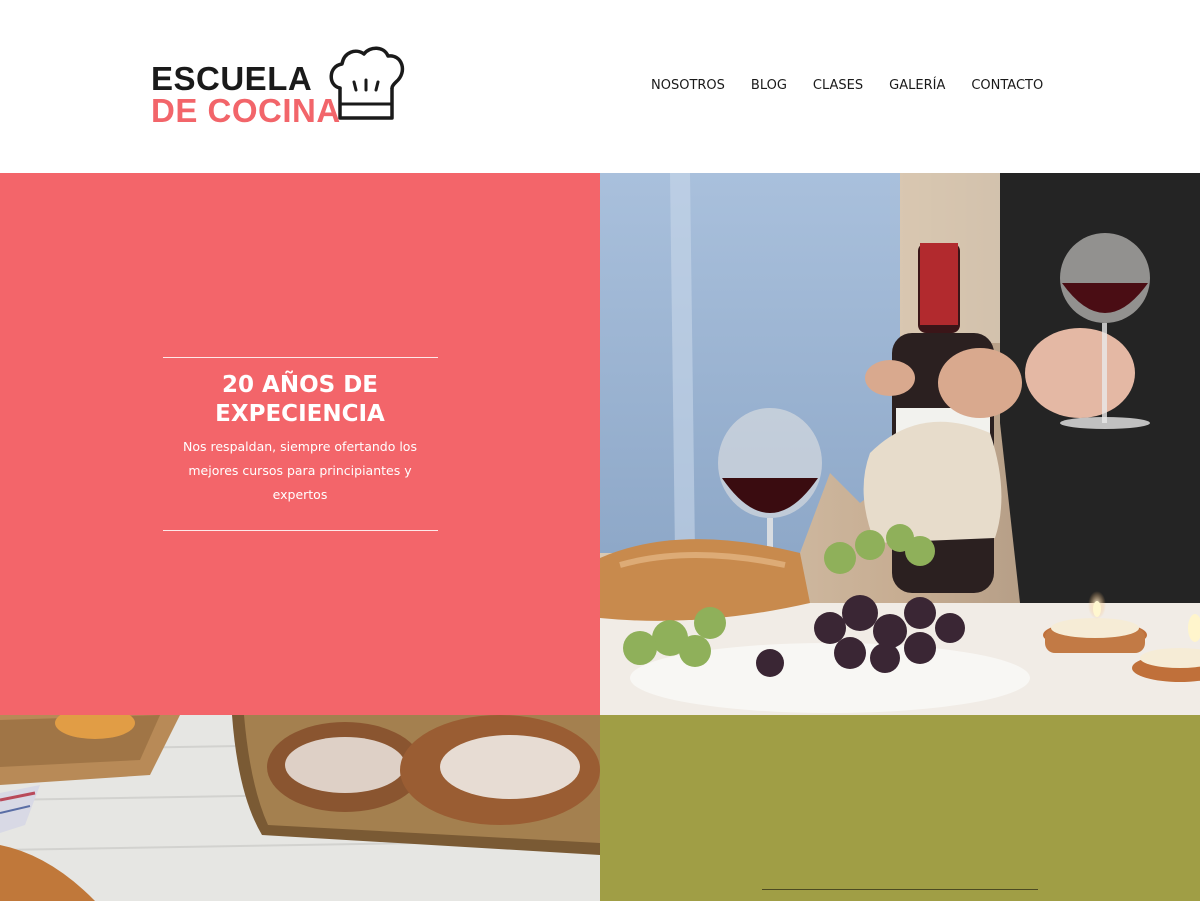 Image resolution: width=1200 pixels, height=901 pixels. Describe the element at coordinates (769, 85) in the screenshot. I see `nav-item-blog: BLOG` at that location.